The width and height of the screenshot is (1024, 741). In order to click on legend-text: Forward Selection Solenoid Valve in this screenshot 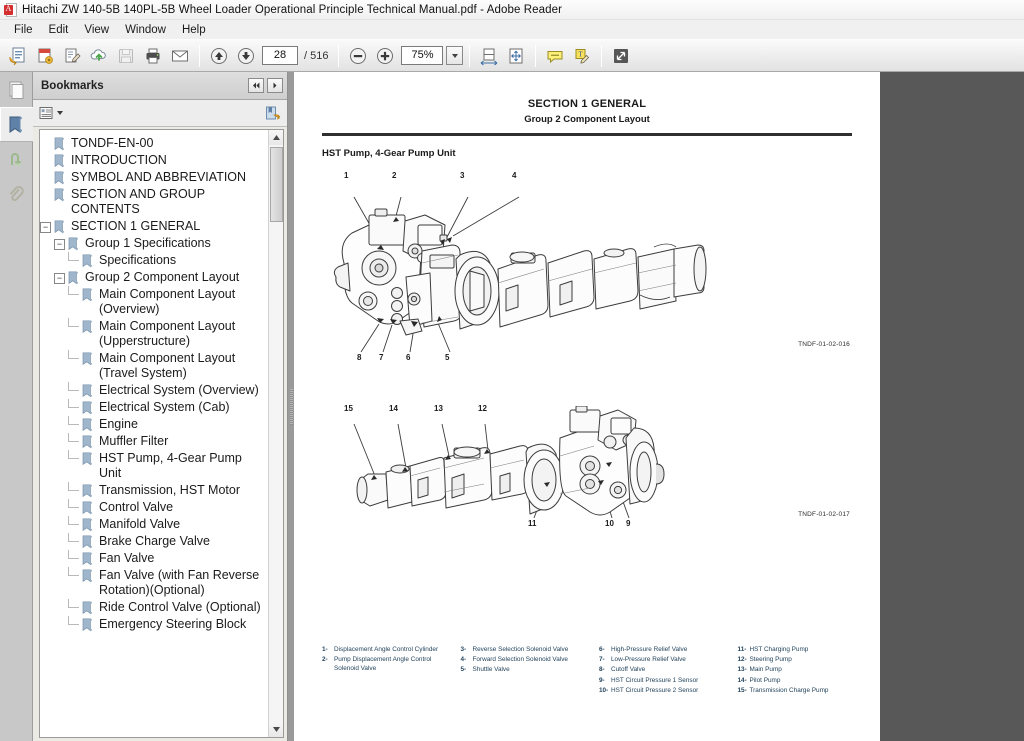, I will do `click(520, 660)`.